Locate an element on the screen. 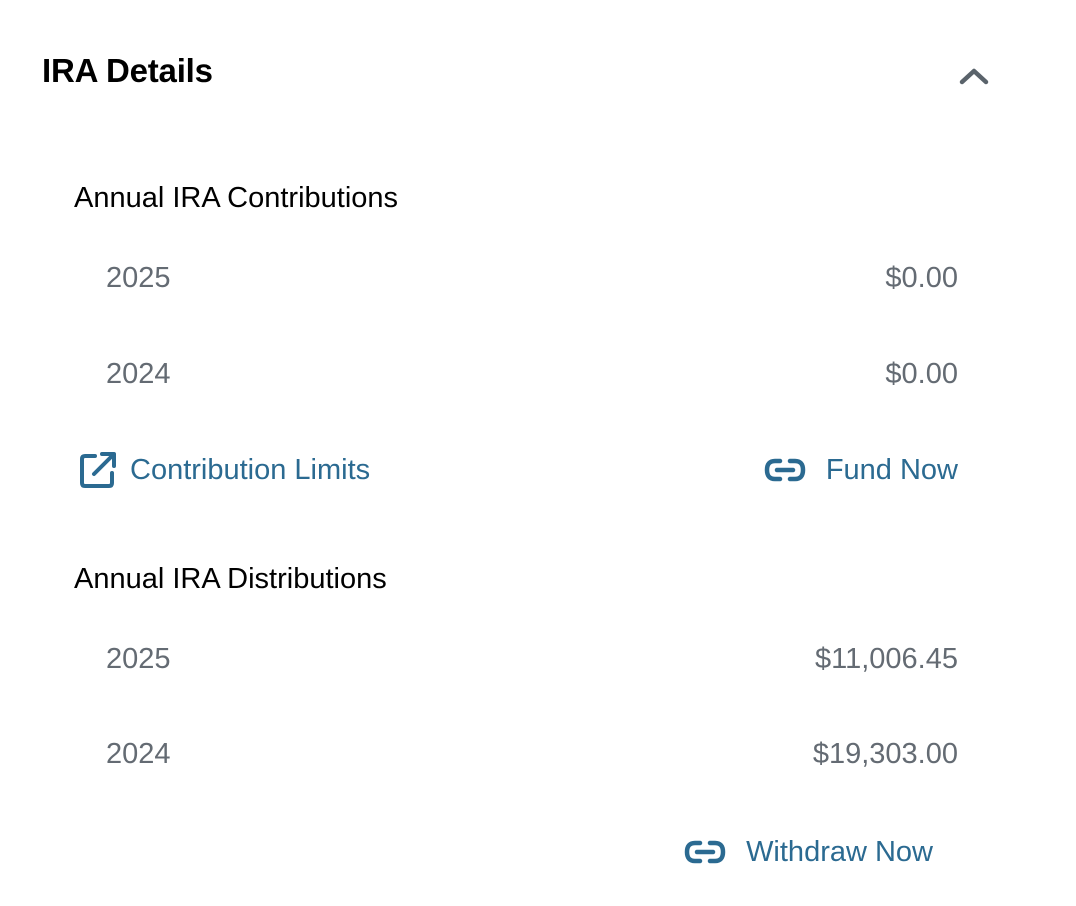 The width and height of the screenshot is (1076, 906). contribution-limits-link: Contribution Limits is located at coordinates (224, 470).